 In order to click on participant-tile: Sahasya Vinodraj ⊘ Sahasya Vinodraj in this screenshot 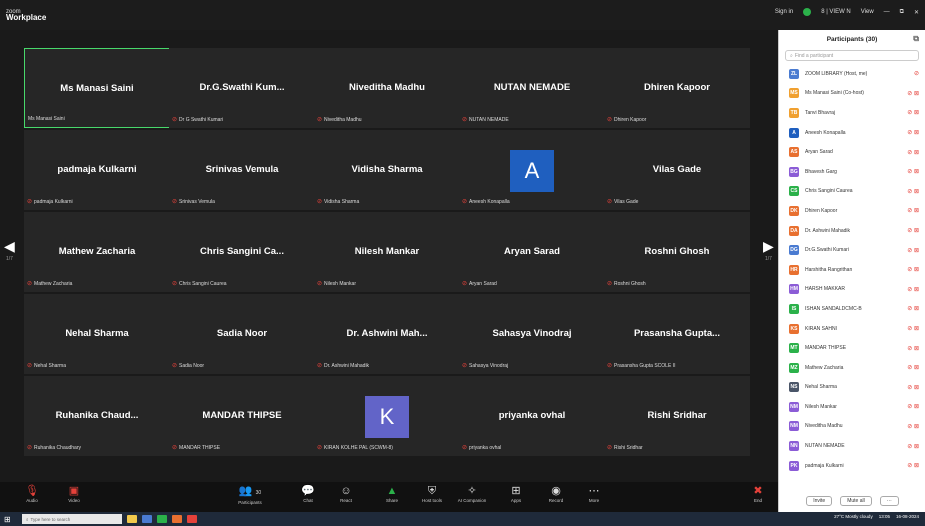, I will do `click(532, 334)`.